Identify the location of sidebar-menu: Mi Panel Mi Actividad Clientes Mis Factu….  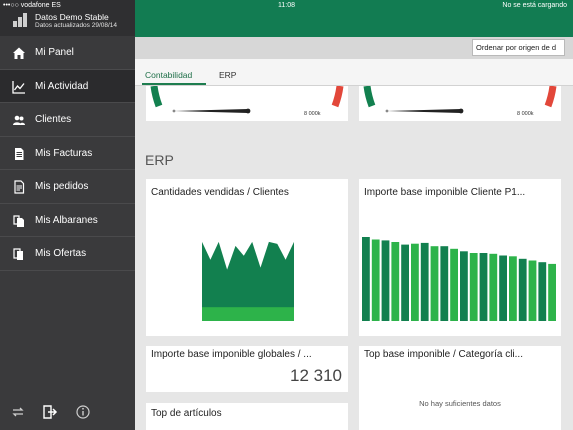
(67, 153).